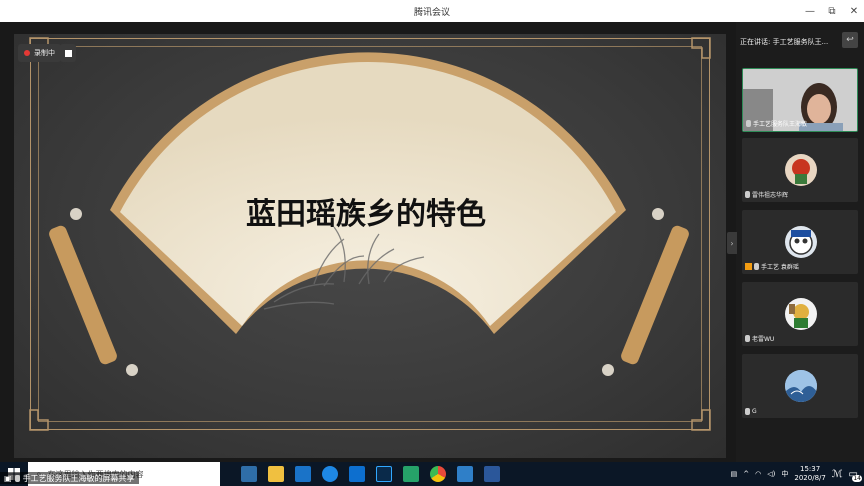 This screenshot has height=486, width=864. What do you see at coordinates (772, 266) in the screenshot?
I see `participant-name: 手工艺 袁群瑶` at bounding box center [772, 266].